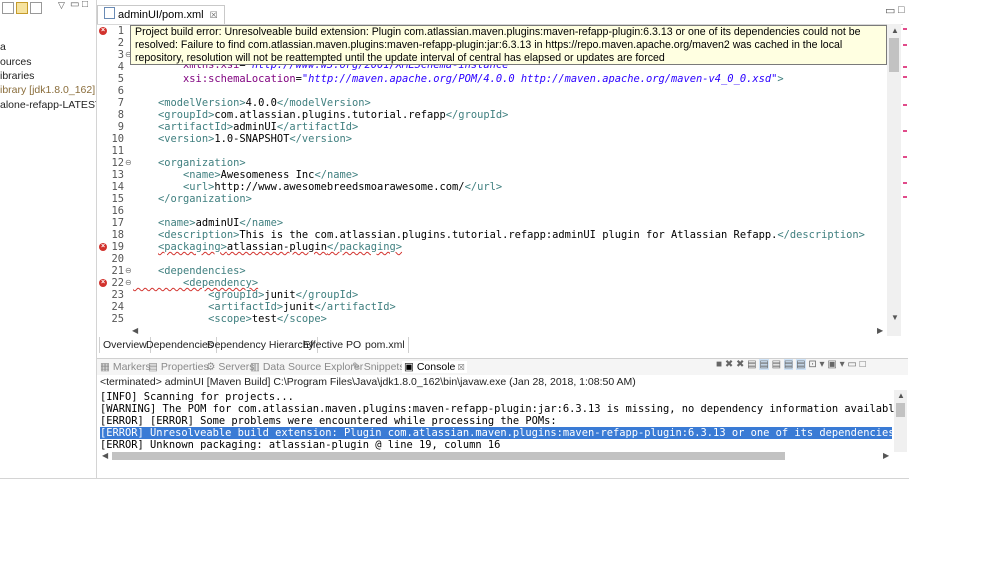 This screenshot has height=562, width=999. What do you see at coordinates (117, 271) in the screenshot?
I see `line-number: 21` at bounding box center [117, 271].